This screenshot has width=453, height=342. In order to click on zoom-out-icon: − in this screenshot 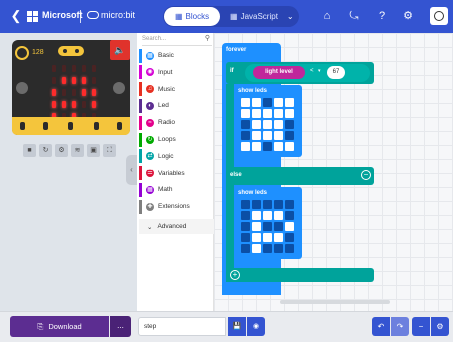, I will do `click(421, 326)`.